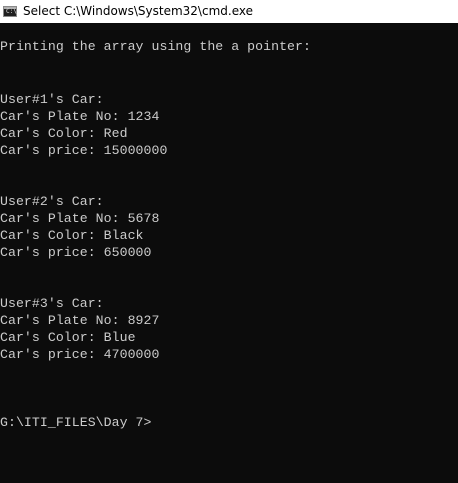 This screenshot has height=483, width=458. Describe the element at coordinates (155, 46) in the screenshot. I see `console-line-heading: Printing the array using the a pointer:` at that location.